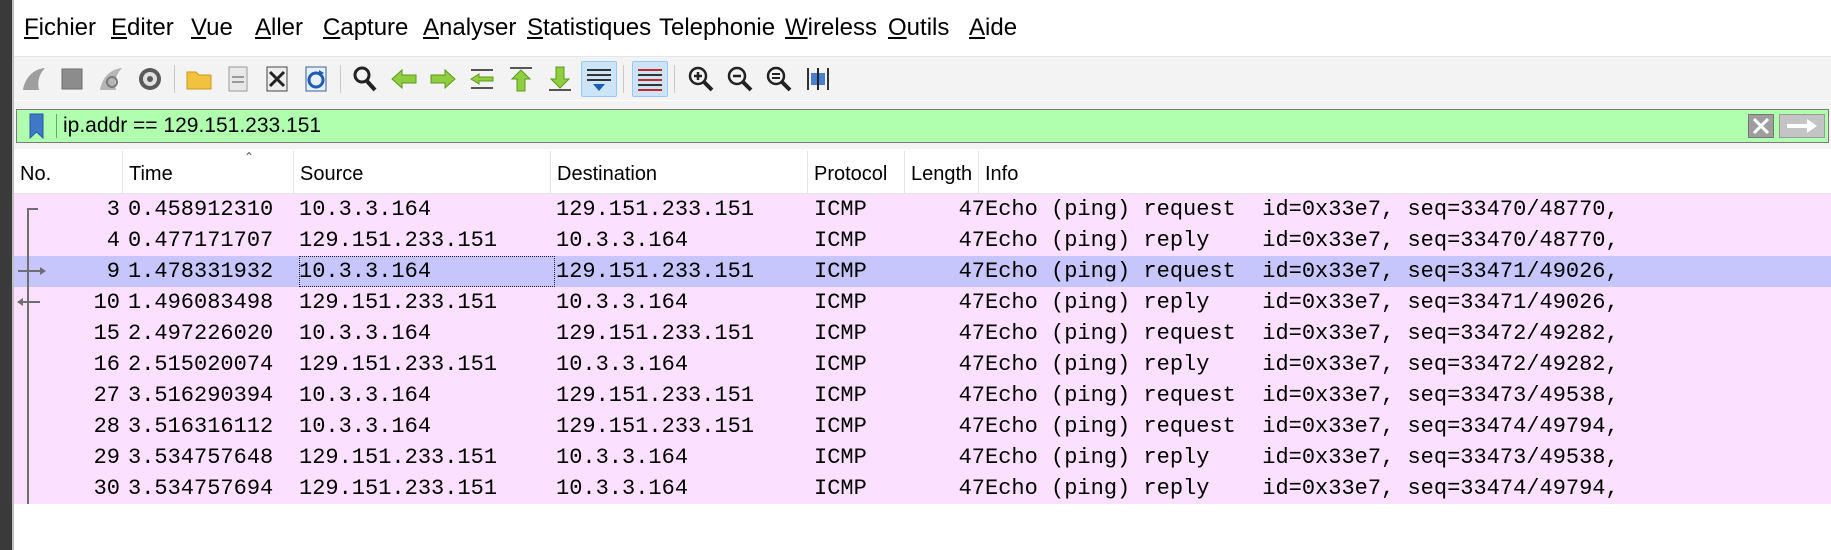  I want to click on cell-time: 0.458912310, so click(201, 209).